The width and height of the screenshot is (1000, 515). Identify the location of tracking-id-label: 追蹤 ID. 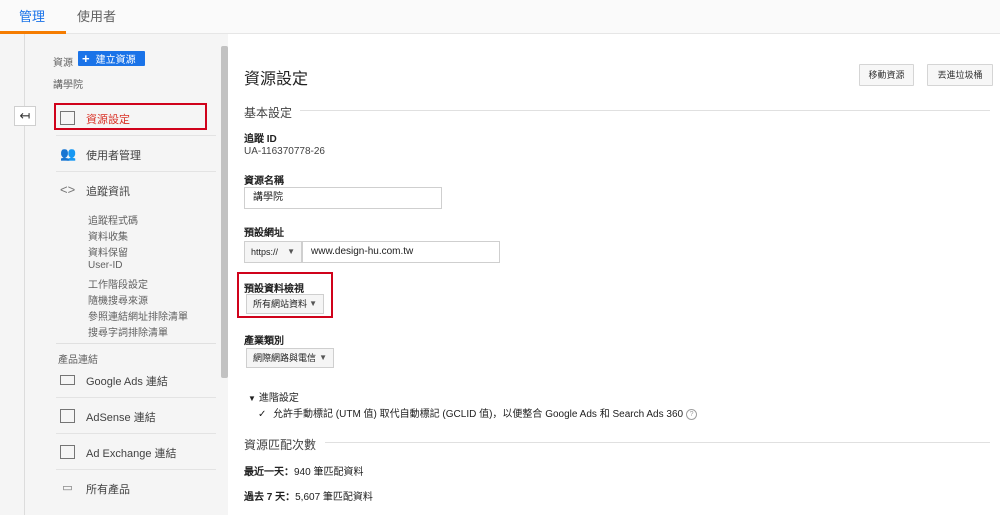
(260, 139).